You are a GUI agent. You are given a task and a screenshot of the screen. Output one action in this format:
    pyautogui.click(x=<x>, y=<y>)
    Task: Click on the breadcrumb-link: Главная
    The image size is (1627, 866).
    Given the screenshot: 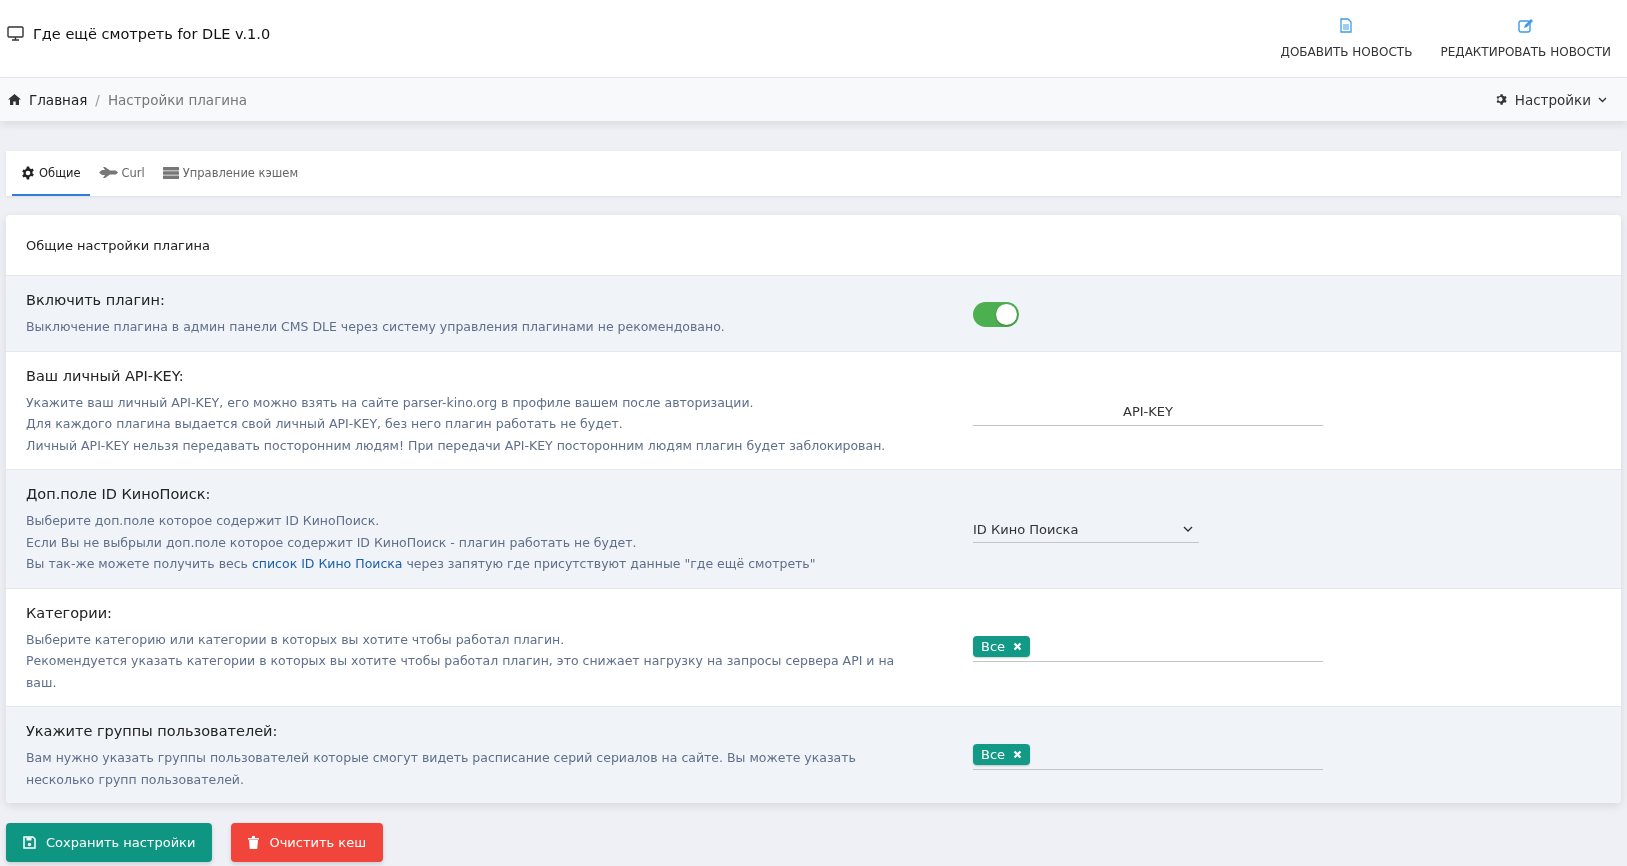 What is the action you would take?
    pyautogui.click(x=58, y=99)
    